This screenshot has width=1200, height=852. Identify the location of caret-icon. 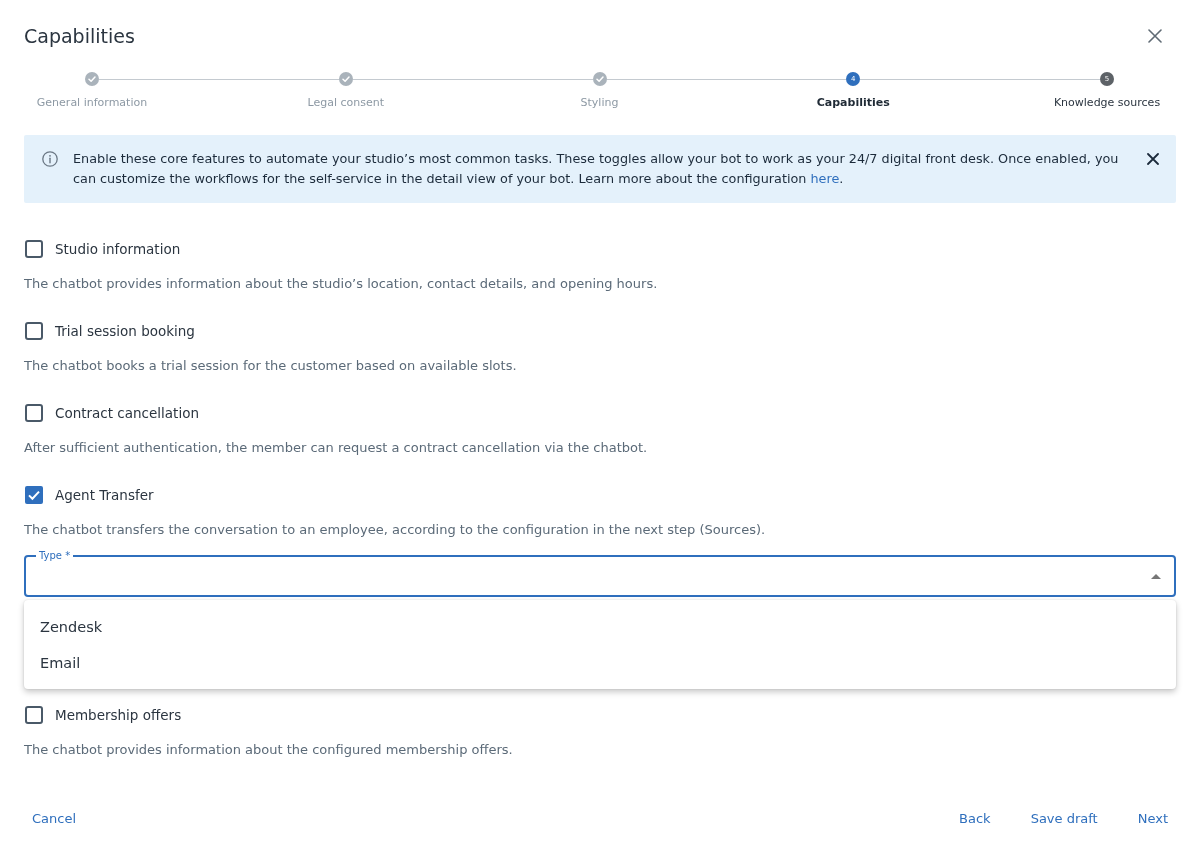
(1156, 576).